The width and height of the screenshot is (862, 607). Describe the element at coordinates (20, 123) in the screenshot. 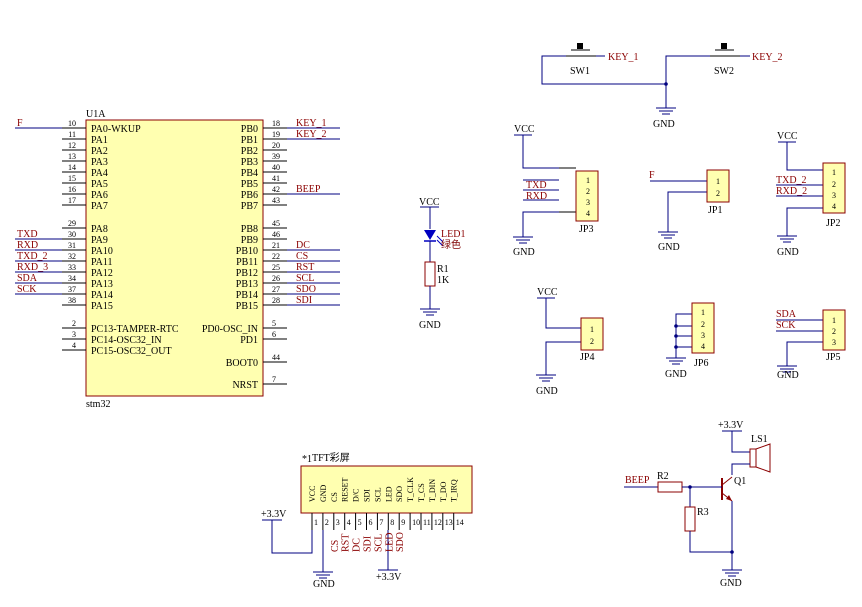

I see `mcu-net-label: F` at that location.